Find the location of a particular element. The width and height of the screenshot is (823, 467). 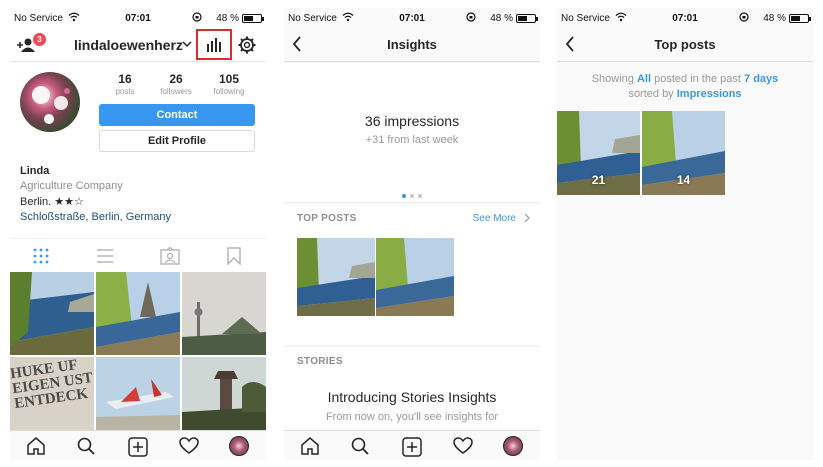

page-title: Top posts is located at coordinates (685, 44).